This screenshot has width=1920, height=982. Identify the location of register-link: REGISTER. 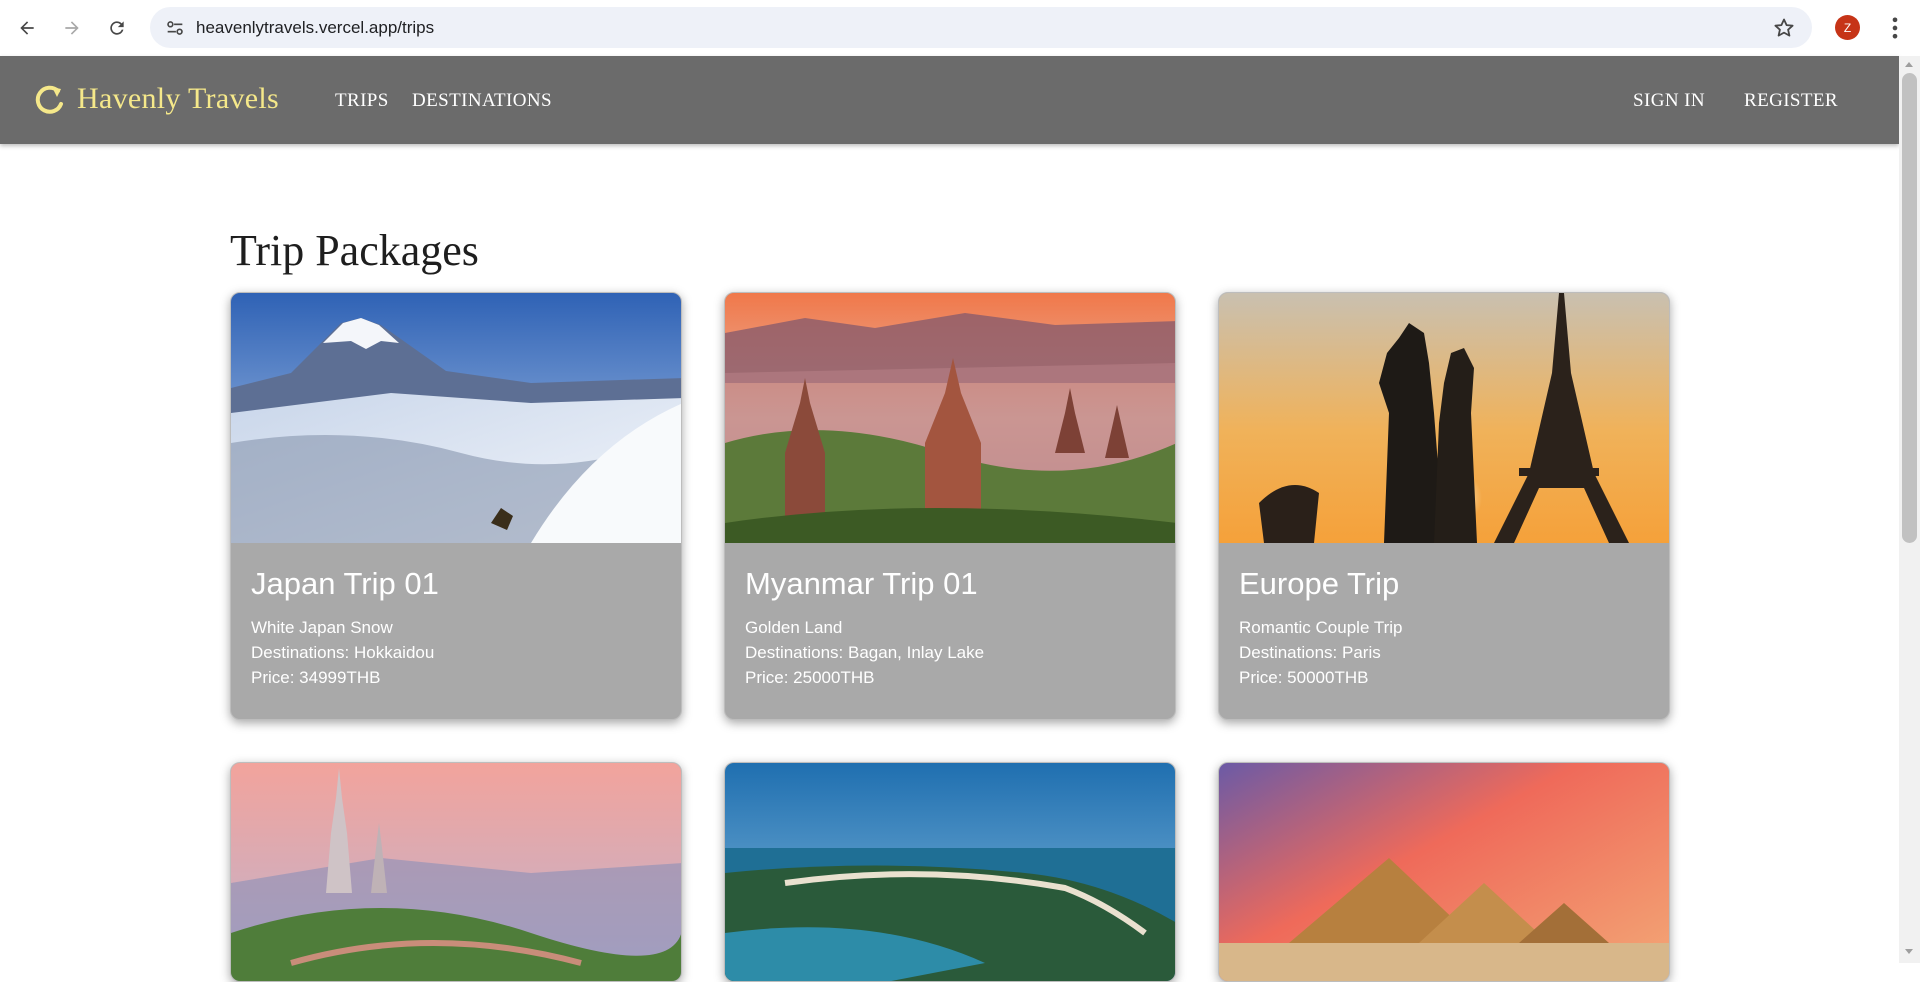
(1791, 101).